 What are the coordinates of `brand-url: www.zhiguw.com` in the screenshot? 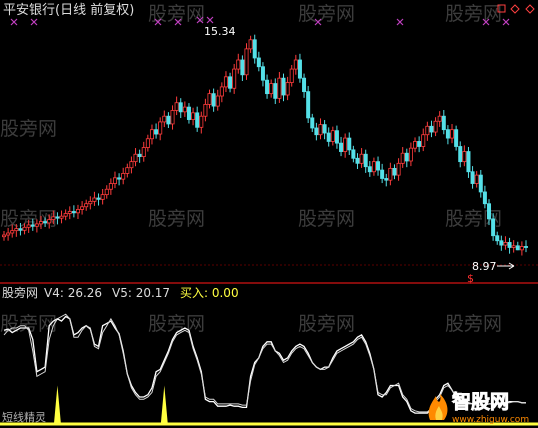 It's located at (490, 420).